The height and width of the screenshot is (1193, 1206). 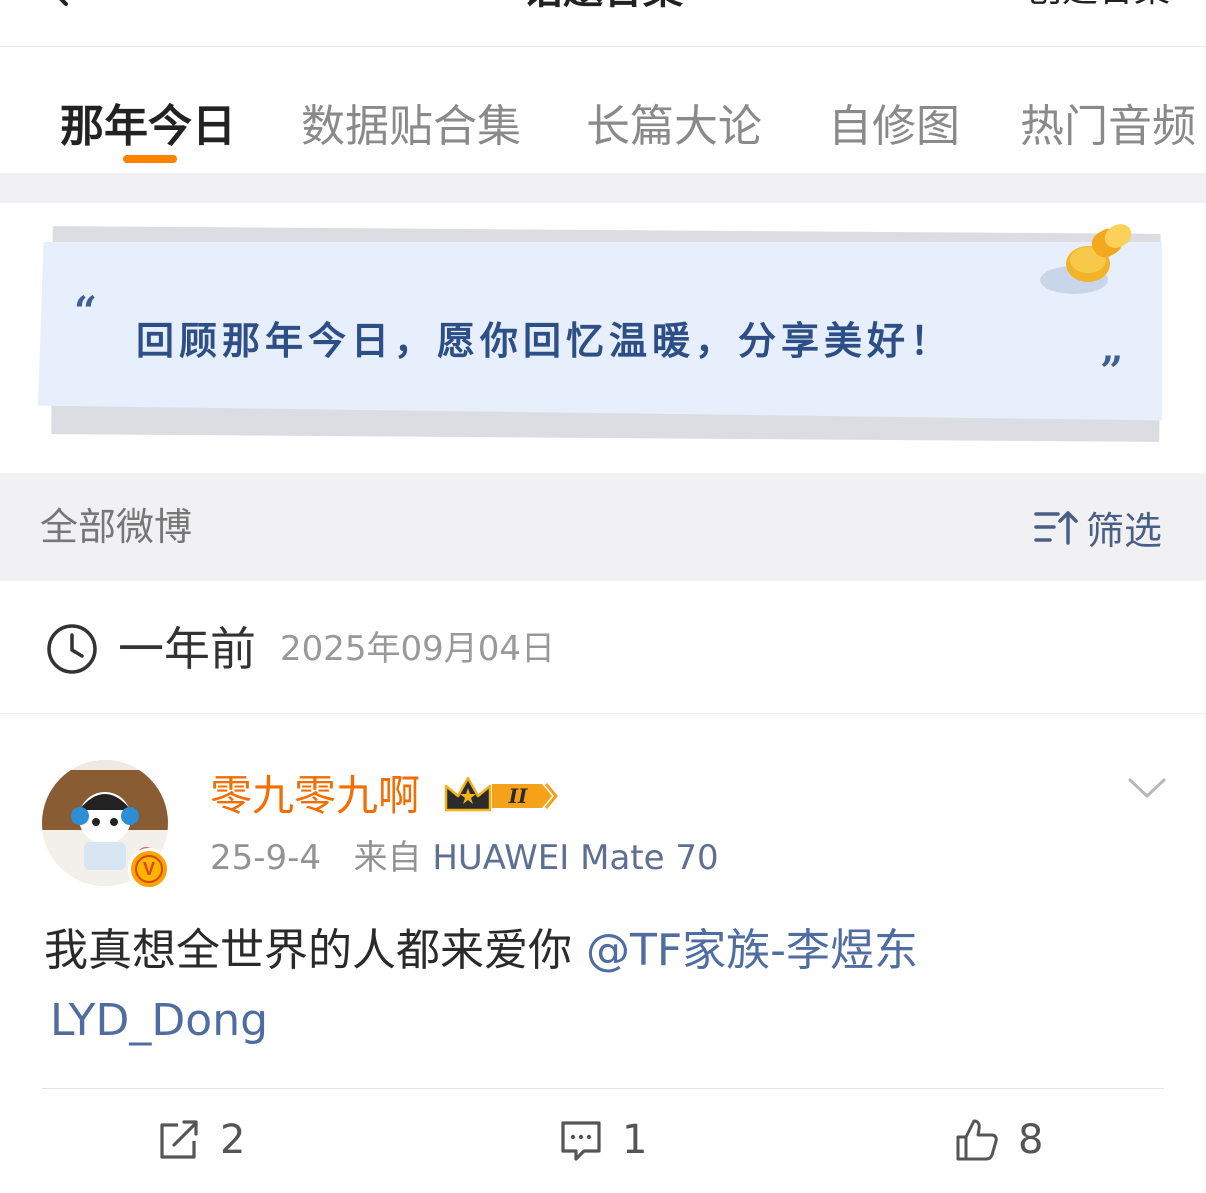 What do you see at coordinates (1123, 530) in the screenshot?
I see `filter-button-label: 筛选` at bounding box center [1123, 530].